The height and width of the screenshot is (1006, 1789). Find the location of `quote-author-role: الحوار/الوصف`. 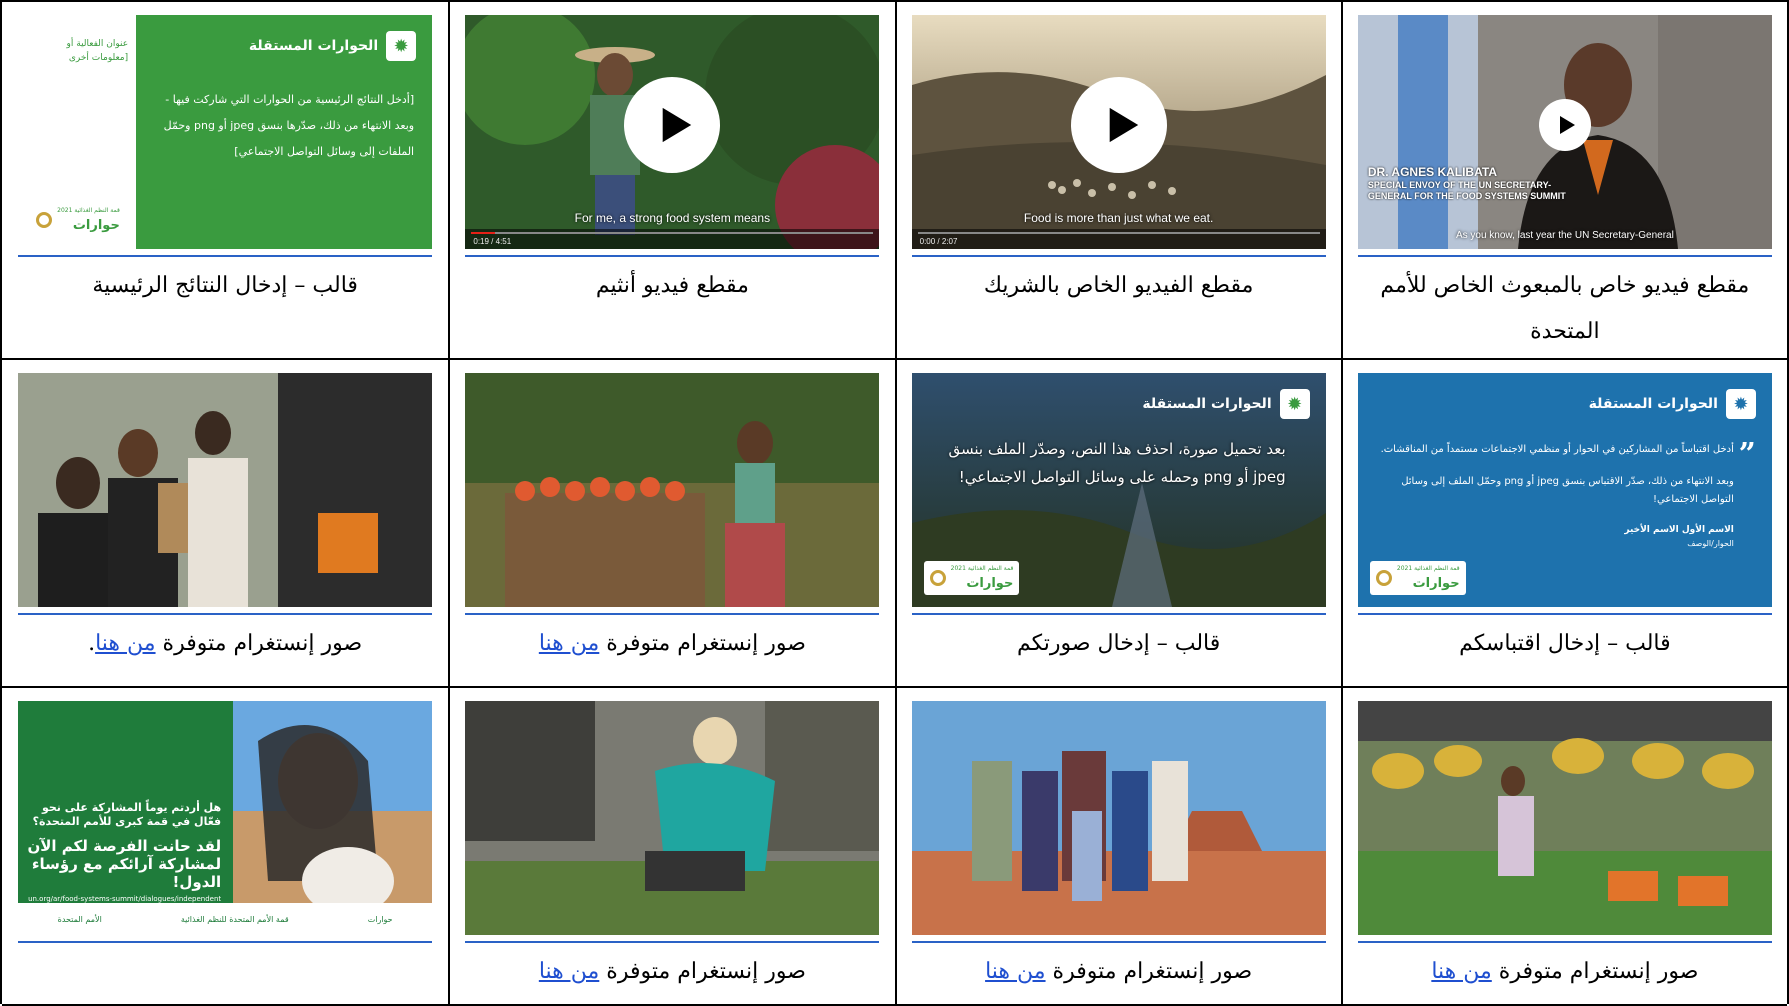

quote-author-role: الحوار/الوصف is located at coordinates (1710, 543).